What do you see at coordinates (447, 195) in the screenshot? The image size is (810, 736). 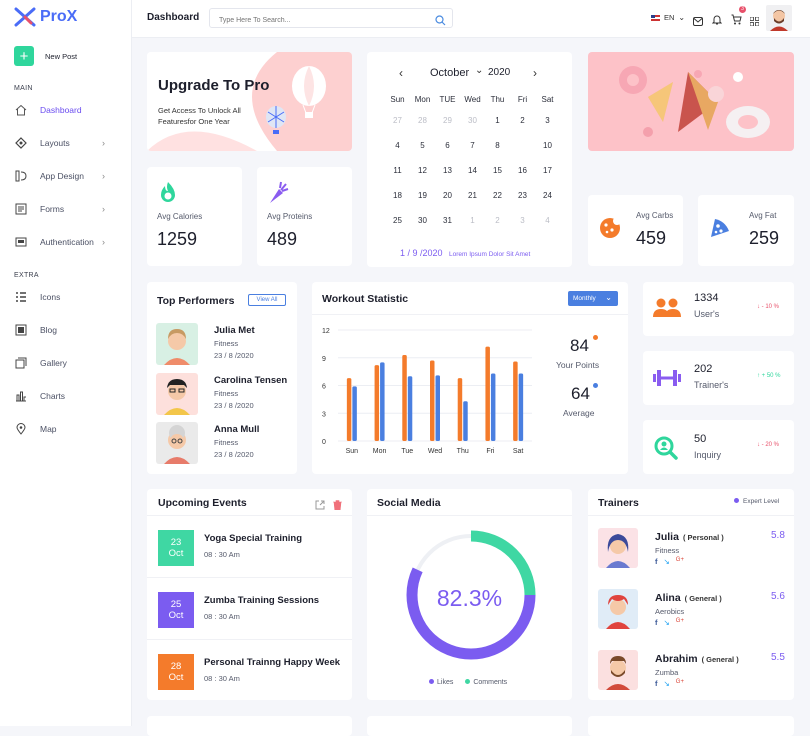 I see `calendar-day: 20` at bounding box center [447, 195].